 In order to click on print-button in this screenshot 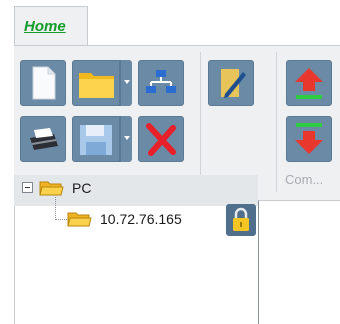, I will do `click(43, 139)`.